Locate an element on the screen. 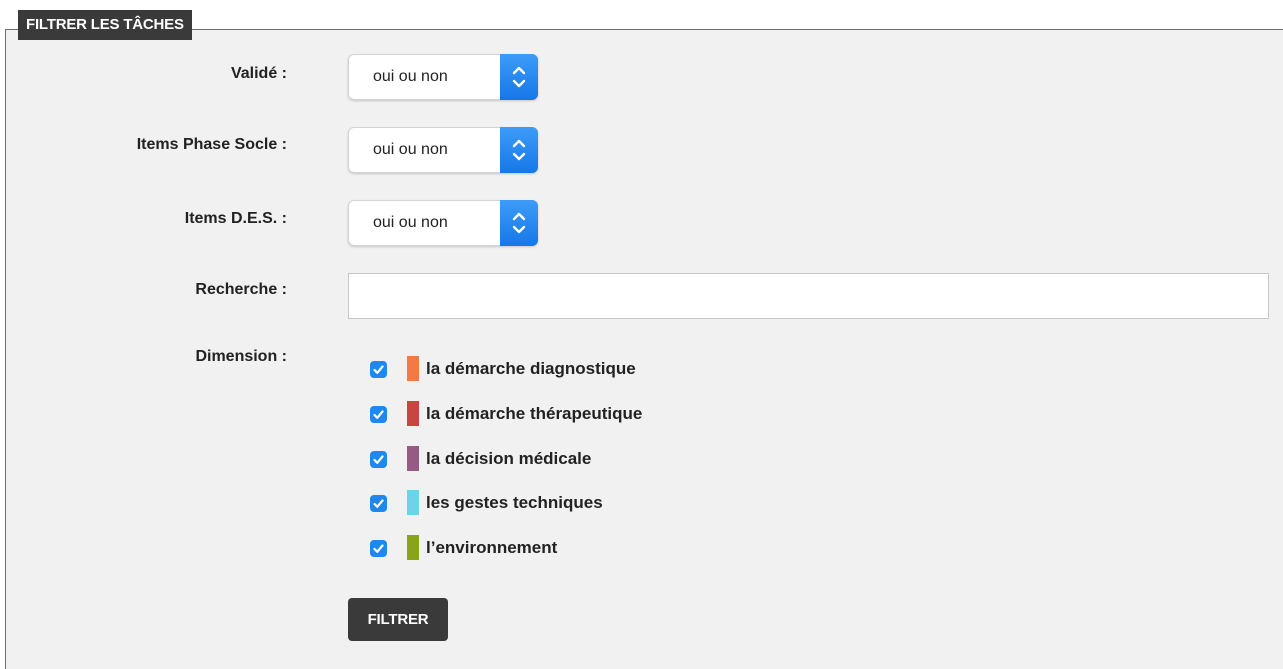 The height and width of the screenshot is (669, 1283). phase-socle-select-value: oui ou non is located at coordinates (410, 149).